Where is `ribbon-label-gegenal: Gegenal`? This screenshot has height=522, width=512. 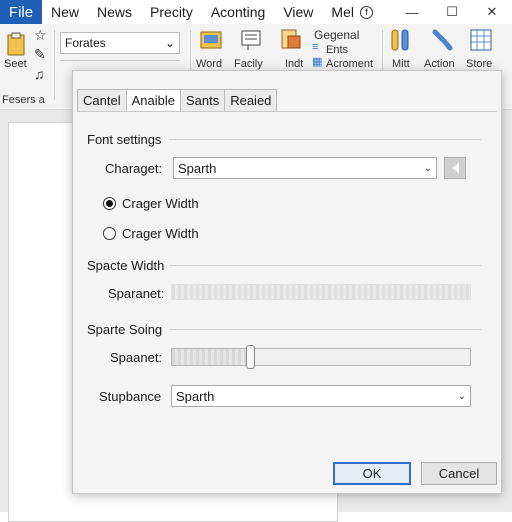
ribbon-label-gegenal: Gegenal is located at coordinates (336, 35).